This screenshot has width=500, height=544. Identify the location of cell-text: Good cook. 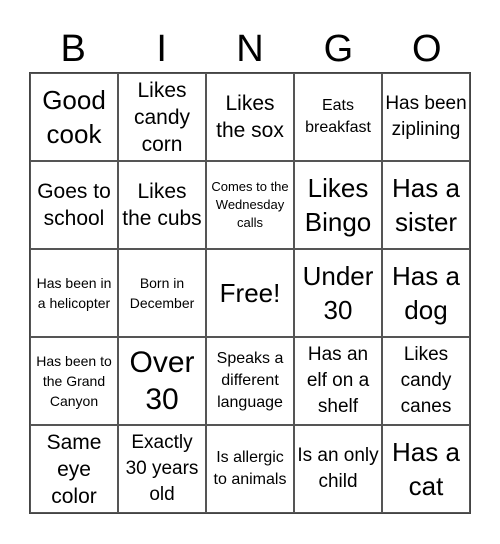
(74, 117).